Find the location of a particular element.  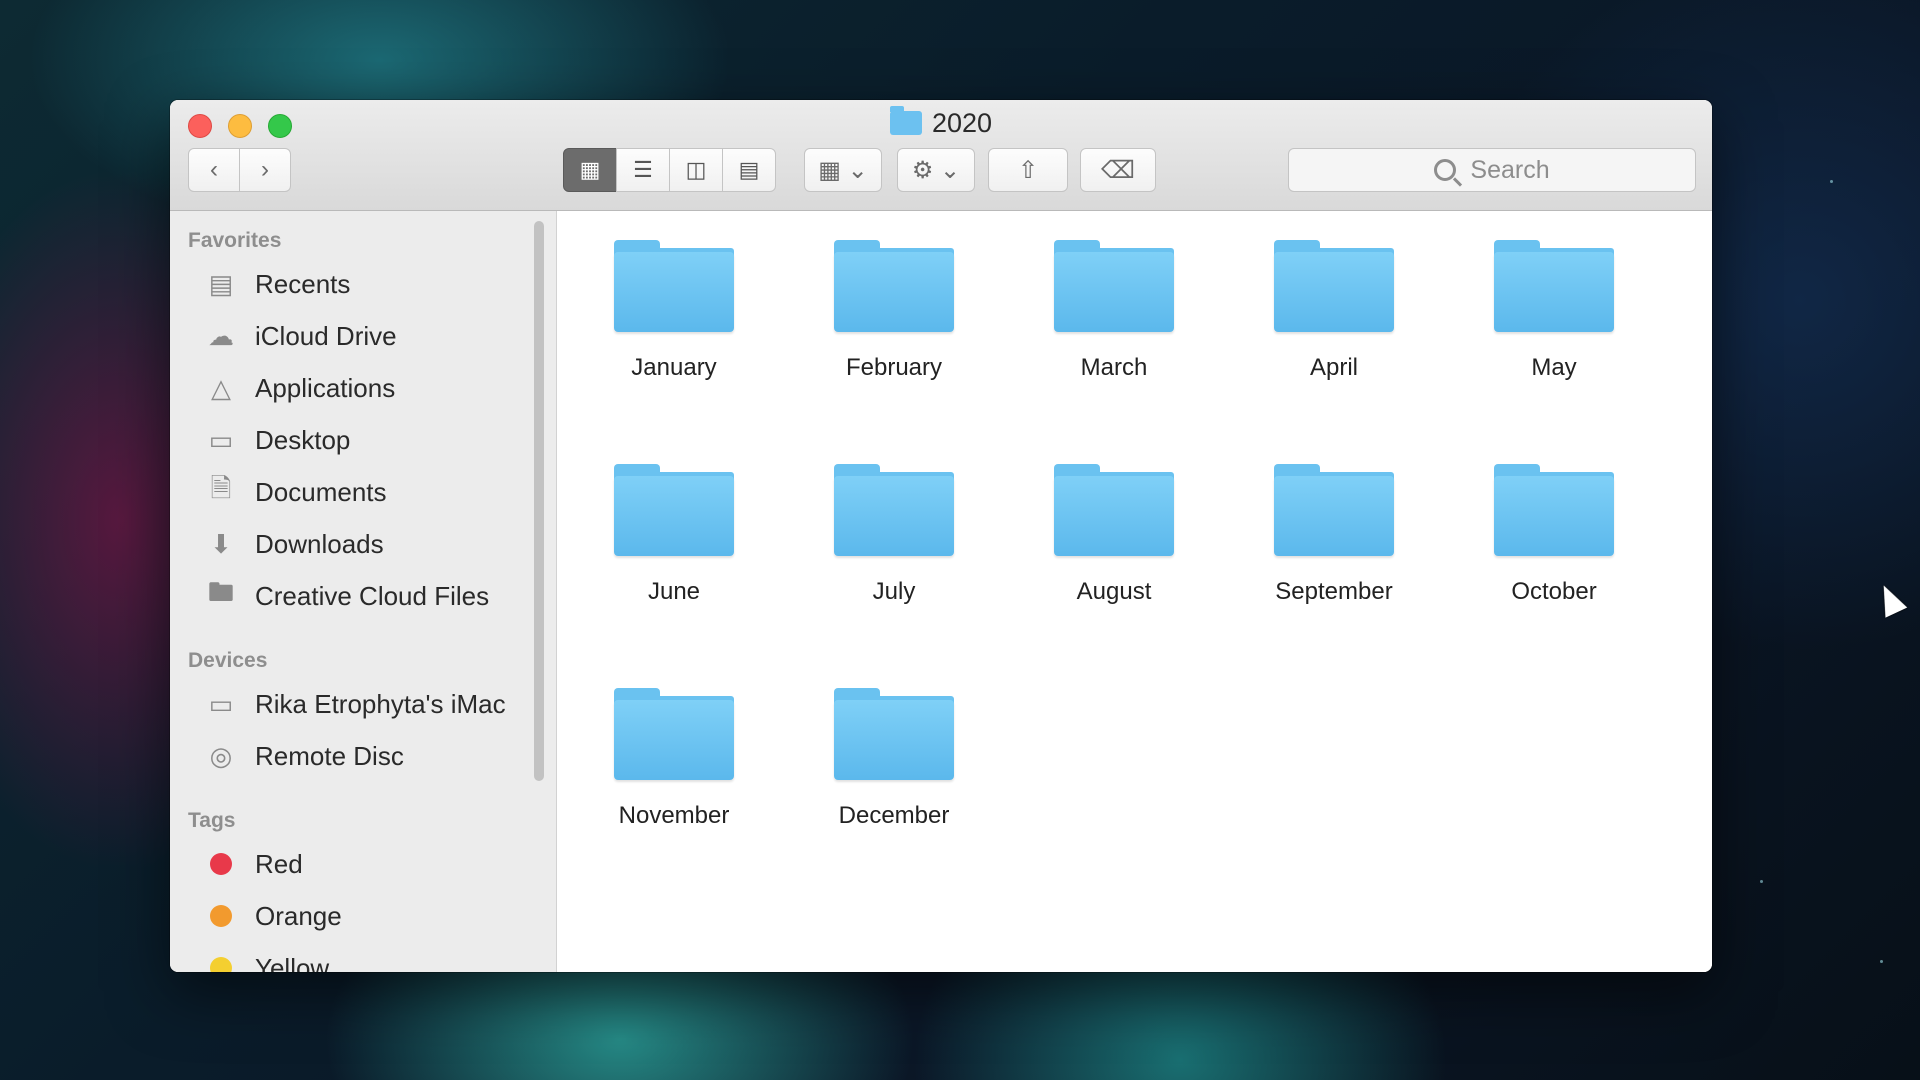

edit-tags-button: ⌫ is located at coordinates (1118, 170).